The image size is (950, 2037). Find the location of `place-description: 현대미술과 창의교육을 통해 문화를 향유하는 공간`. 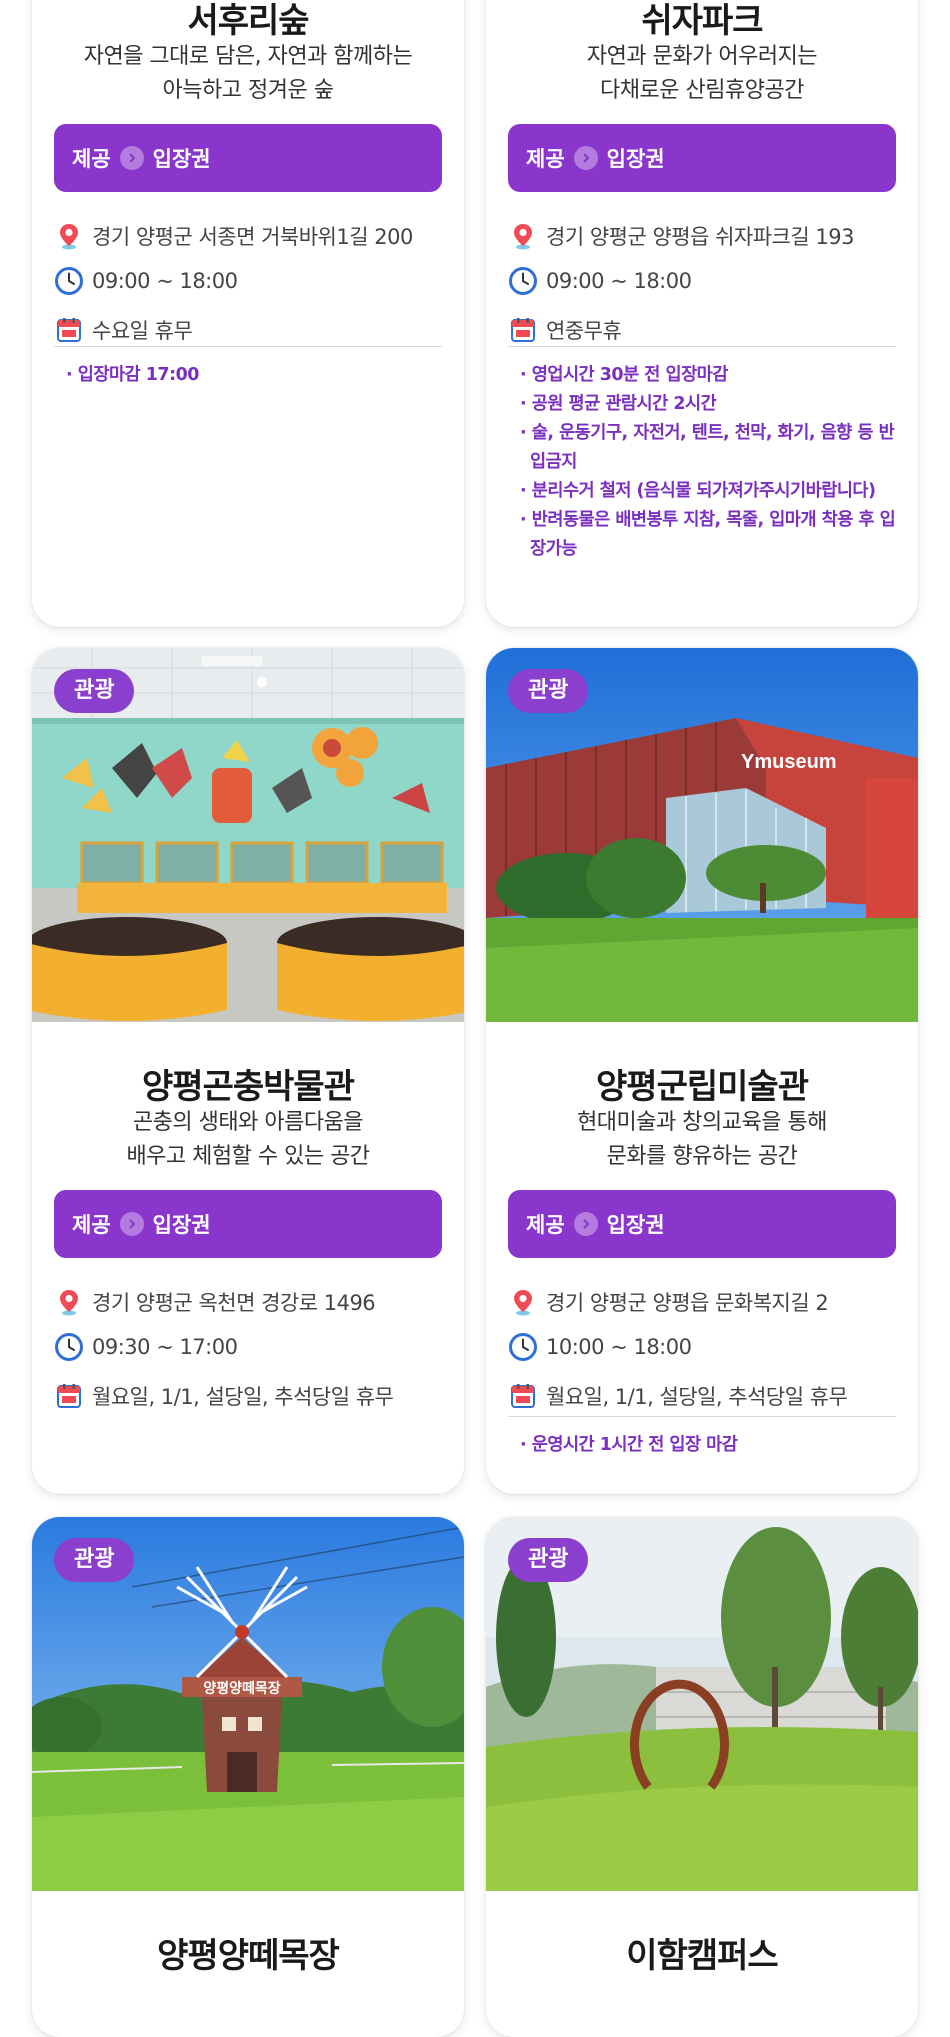

place-description: 현대미술과 창의교육을 통해 문화를 향유하는 공간 is located at coordinates (702, 1139).